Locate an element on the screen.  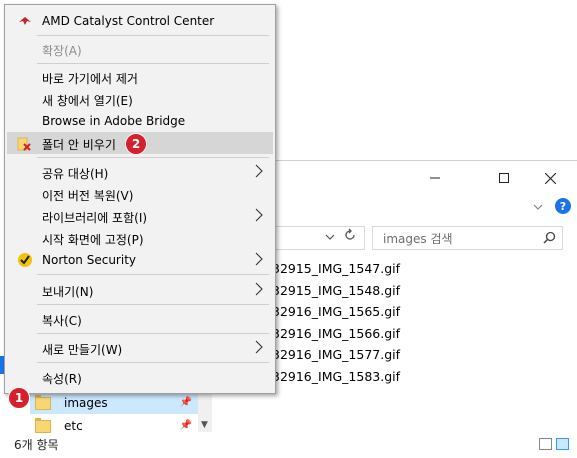
menu-item-include-library: 라이브러리에 포함(I) is located at coordinates (140, 216).